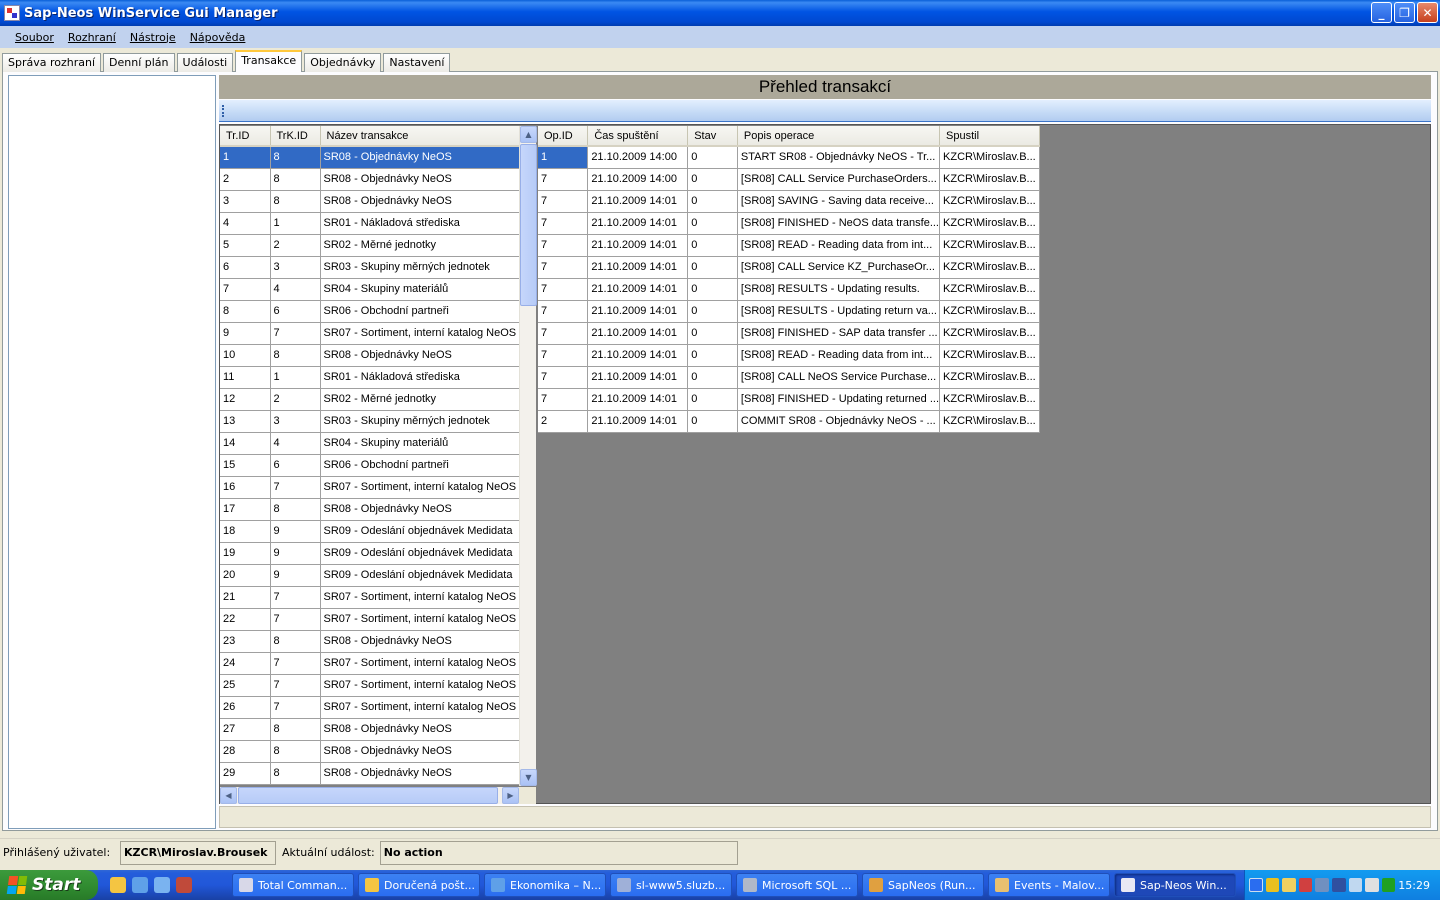  What do you see at coordinates (245, 531) in the screenshot?
I see `cell-trid: 18` at bounding box center [245, 531].